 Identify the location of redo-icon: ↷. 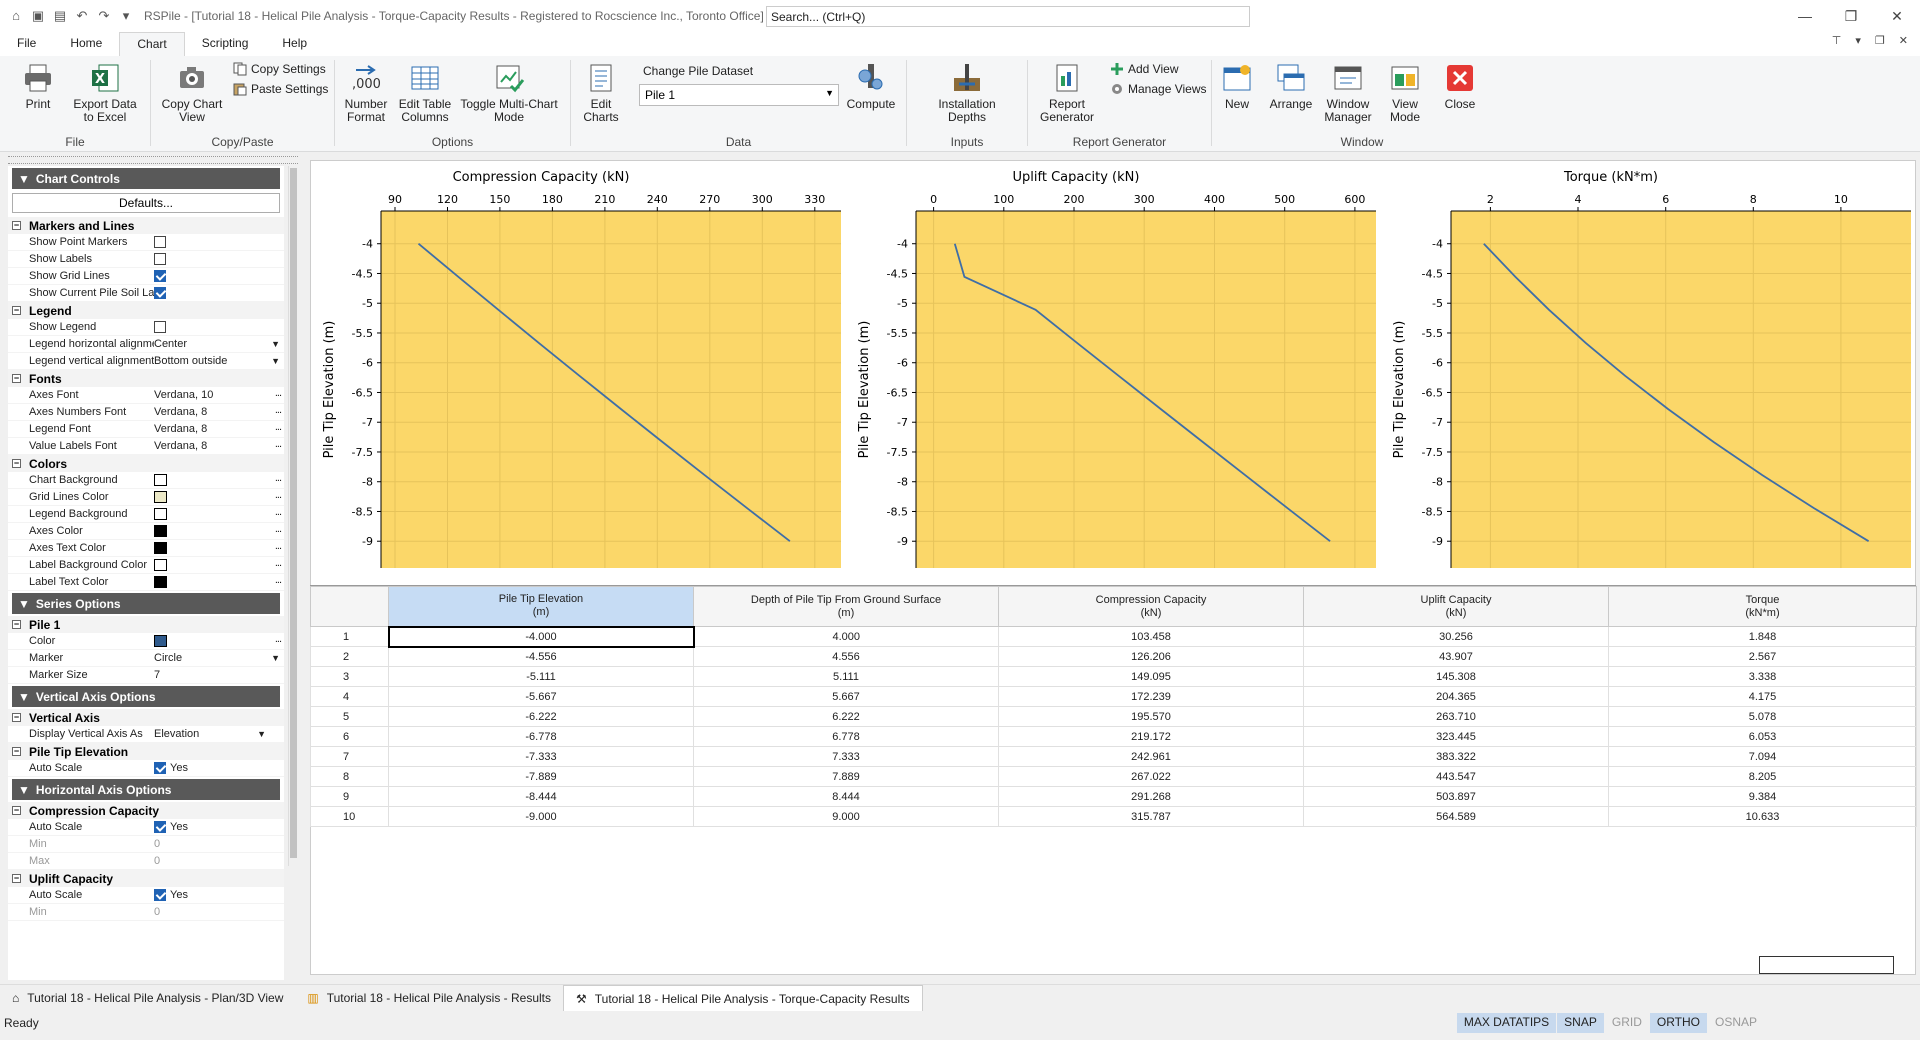
(104, 16).